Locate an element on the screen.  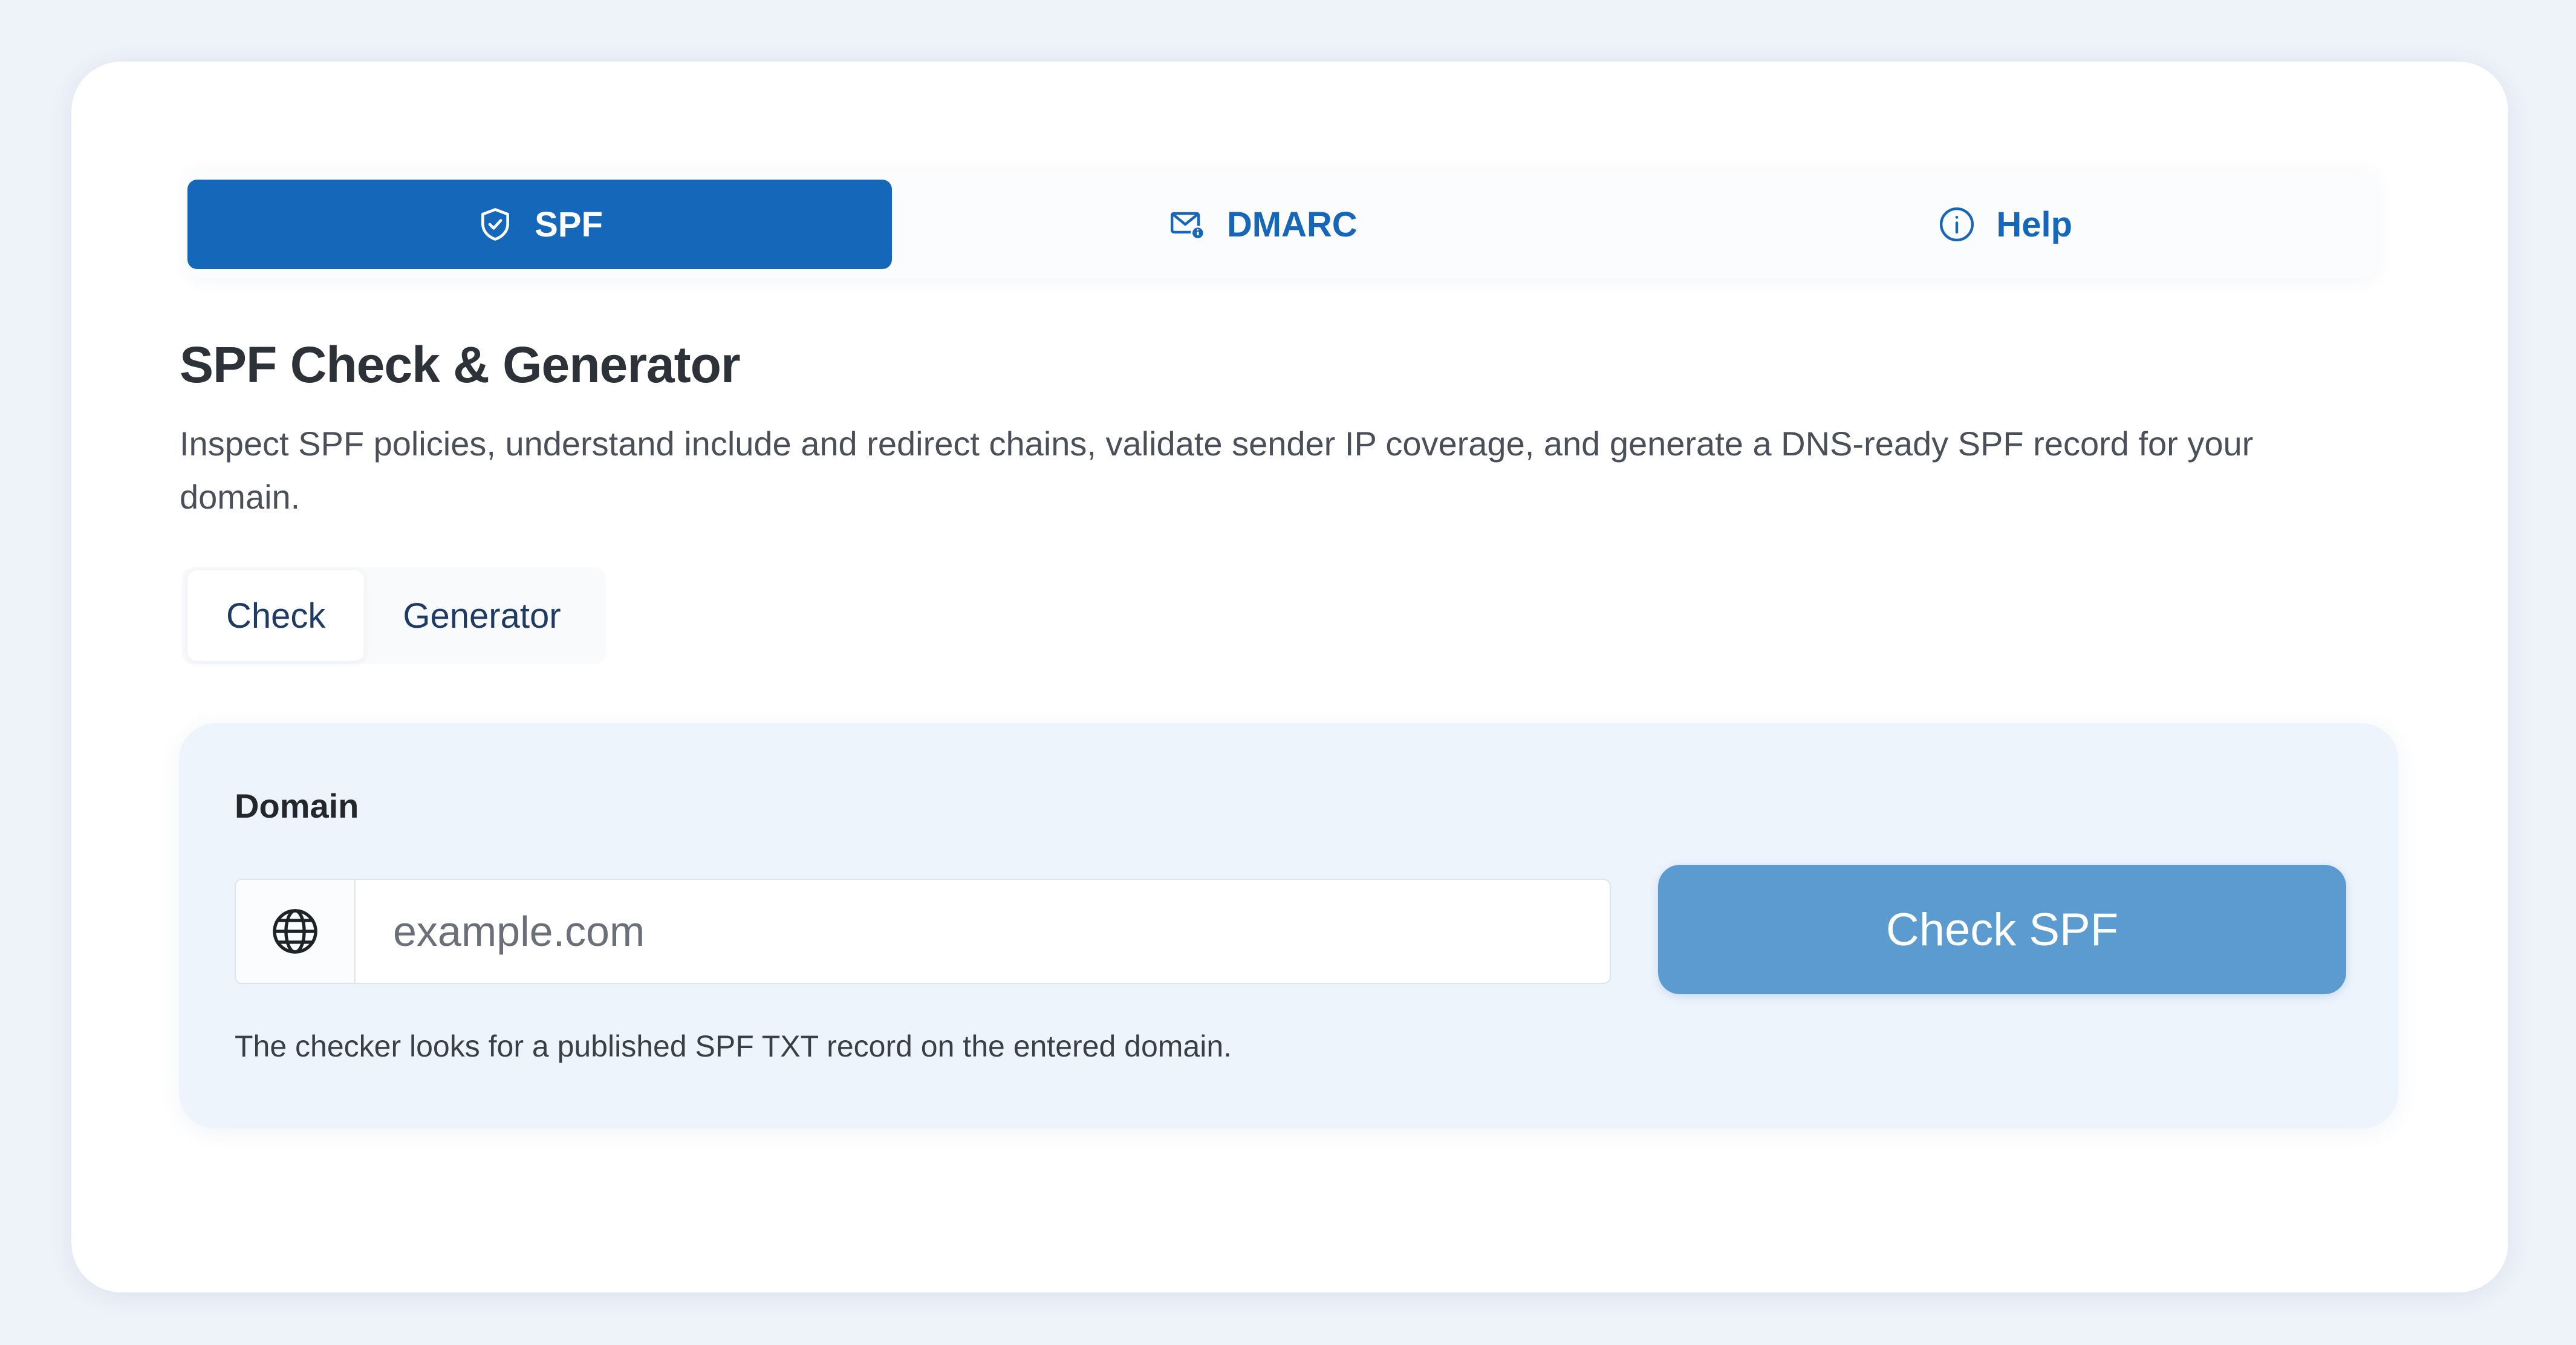
subtab-generator: Generator is located at coordinates (482, 615).